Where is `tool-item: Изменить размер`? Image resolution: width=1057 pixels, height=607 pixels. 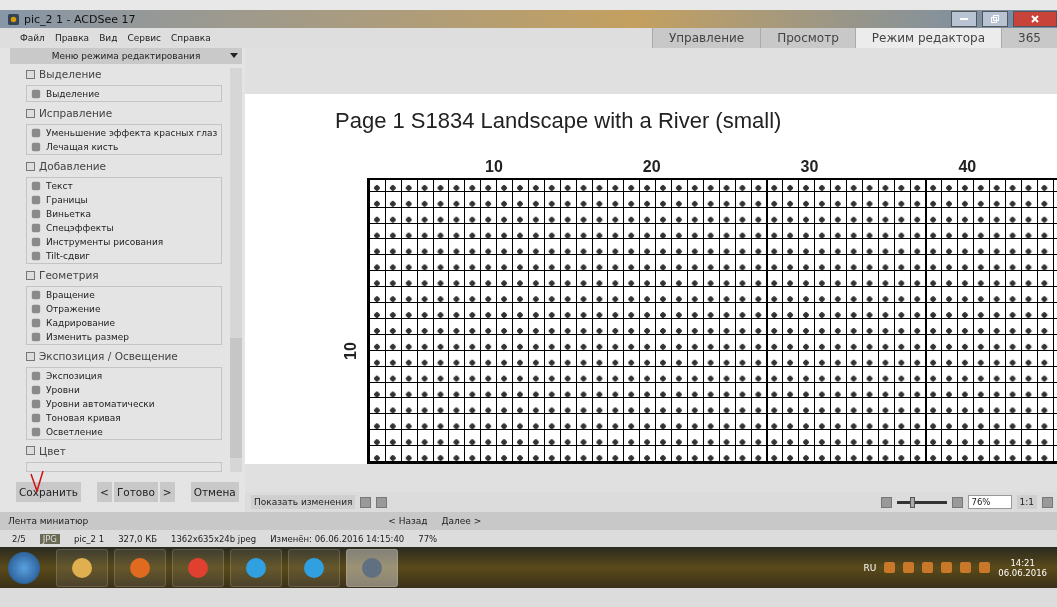
tool-item: Изменить размер is located at coordinates (88, 336).